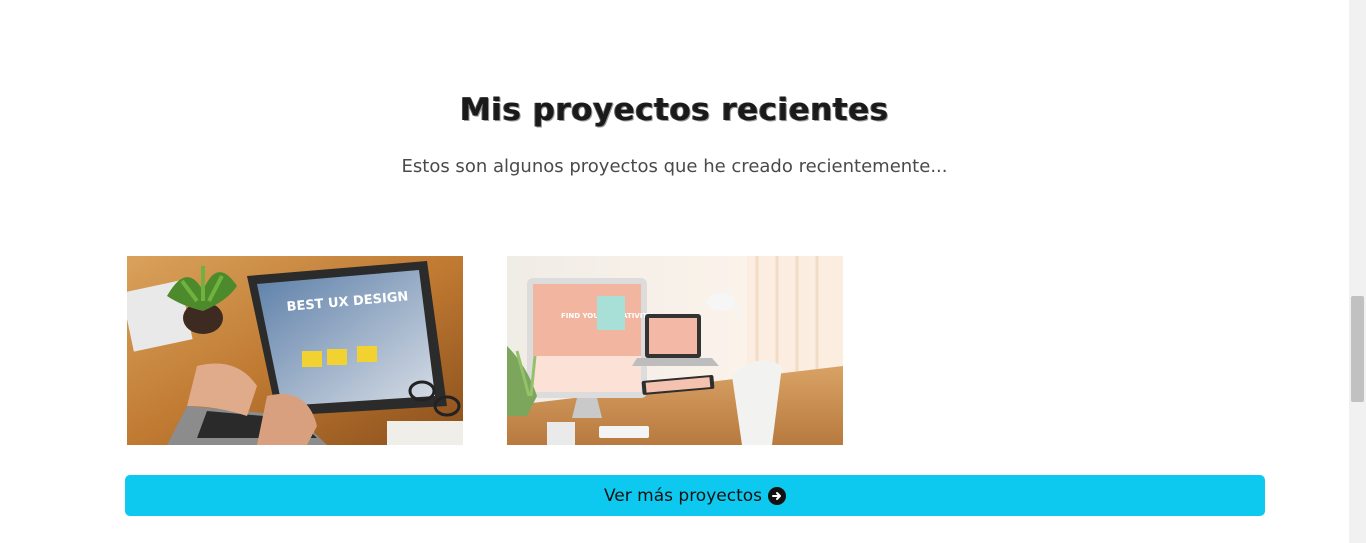 The image size is (1366, 543). I want to click on project-image-devices: FIND YOUR CREATIVITY, so click(675, 350).